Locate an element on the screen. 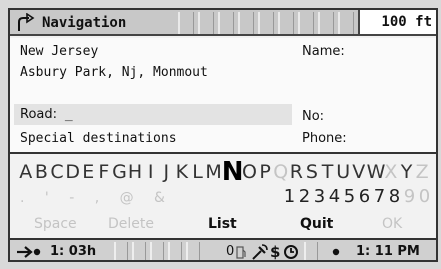  space-button: Space is located at coordinates (55, 224).